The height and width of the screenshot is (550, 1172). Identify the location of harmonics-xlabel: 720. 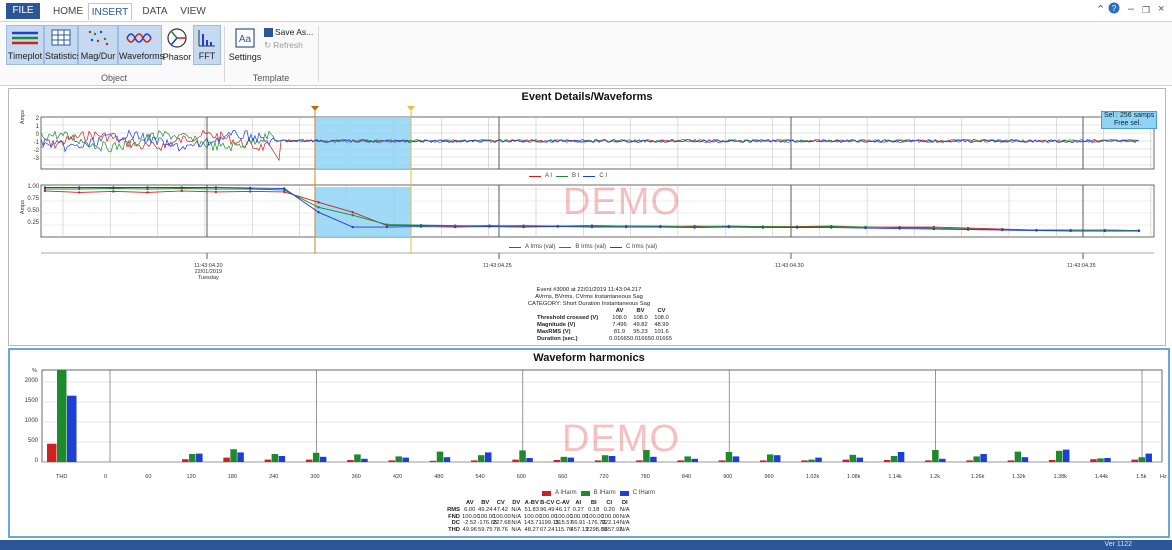
(604, 477).